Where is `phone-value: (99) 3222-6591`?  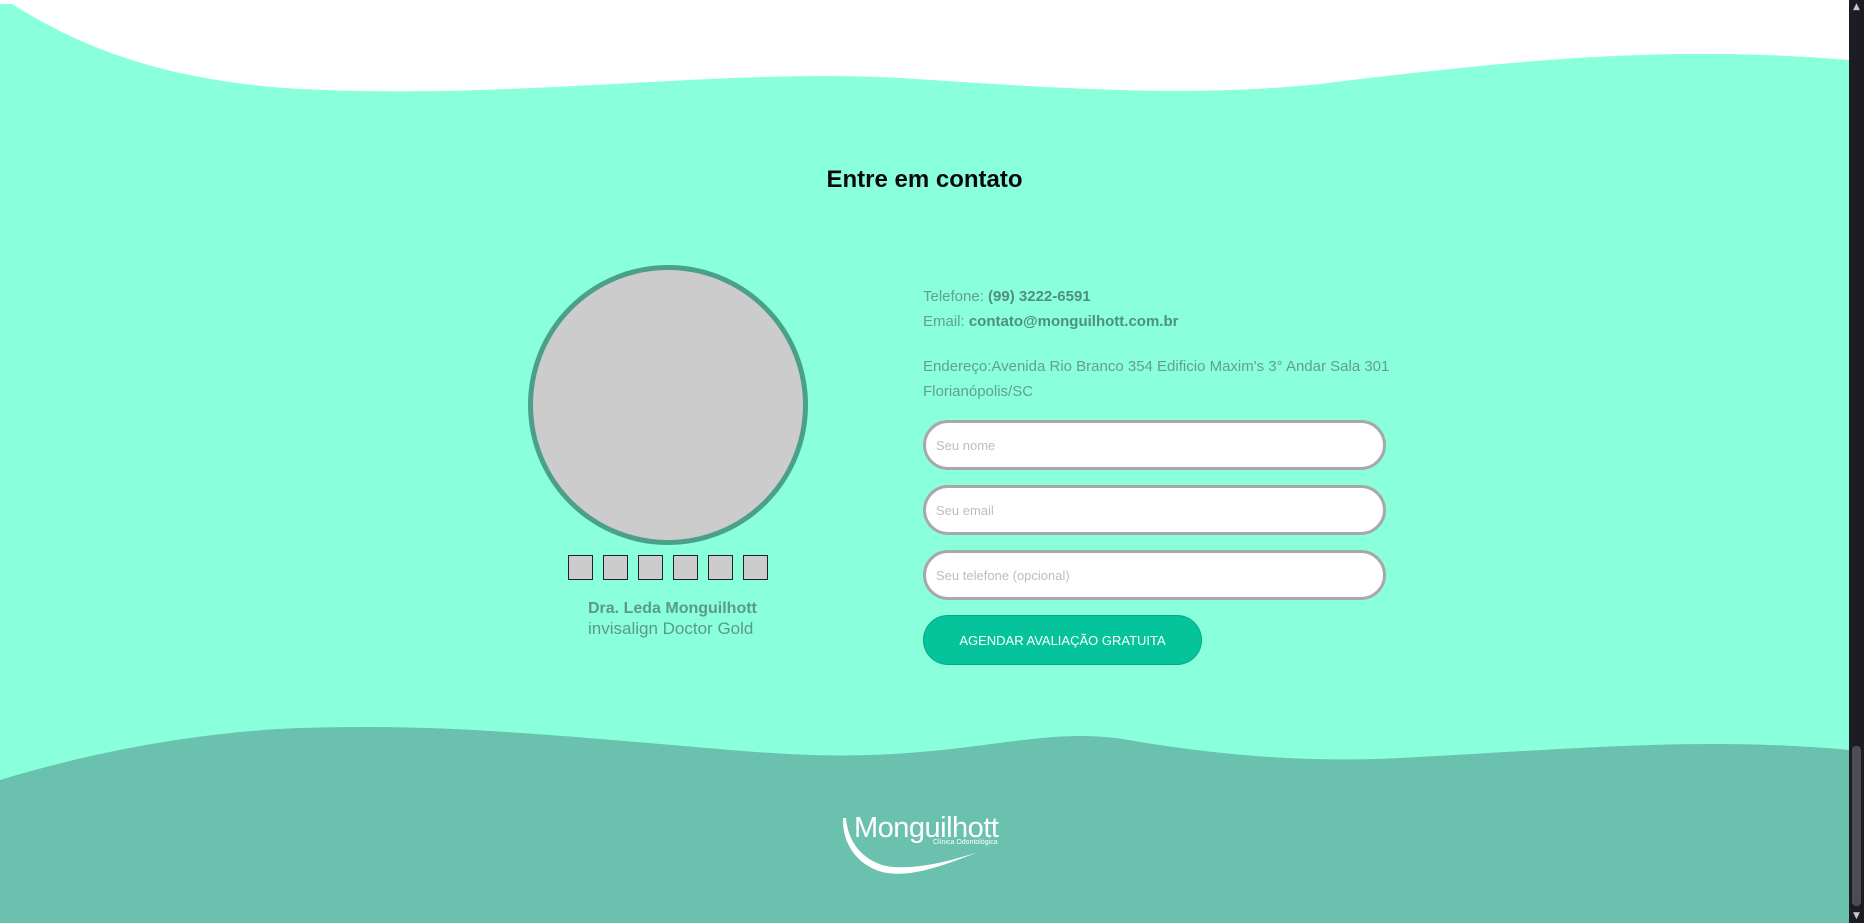
phone-value: (99) 3222-6591 is located at coordinates (1039, 296).